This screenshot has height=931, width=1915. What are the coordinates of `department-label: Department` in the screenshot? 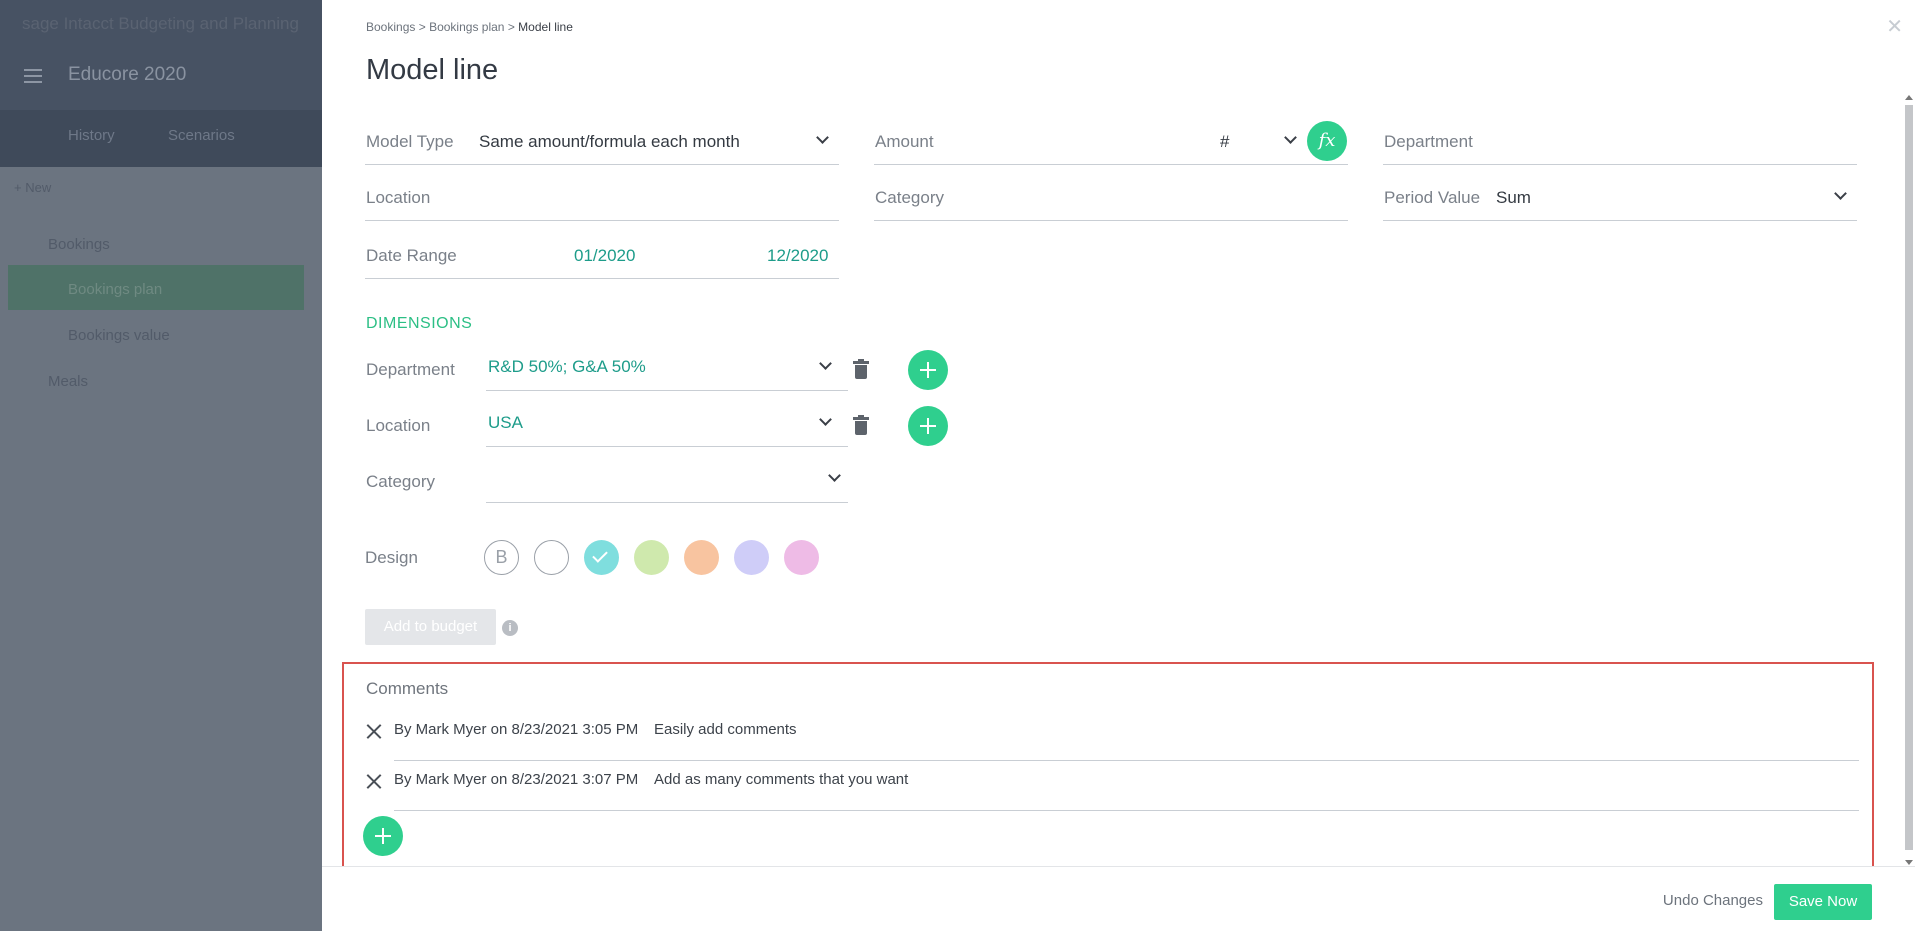 It's located at (1428, 141).